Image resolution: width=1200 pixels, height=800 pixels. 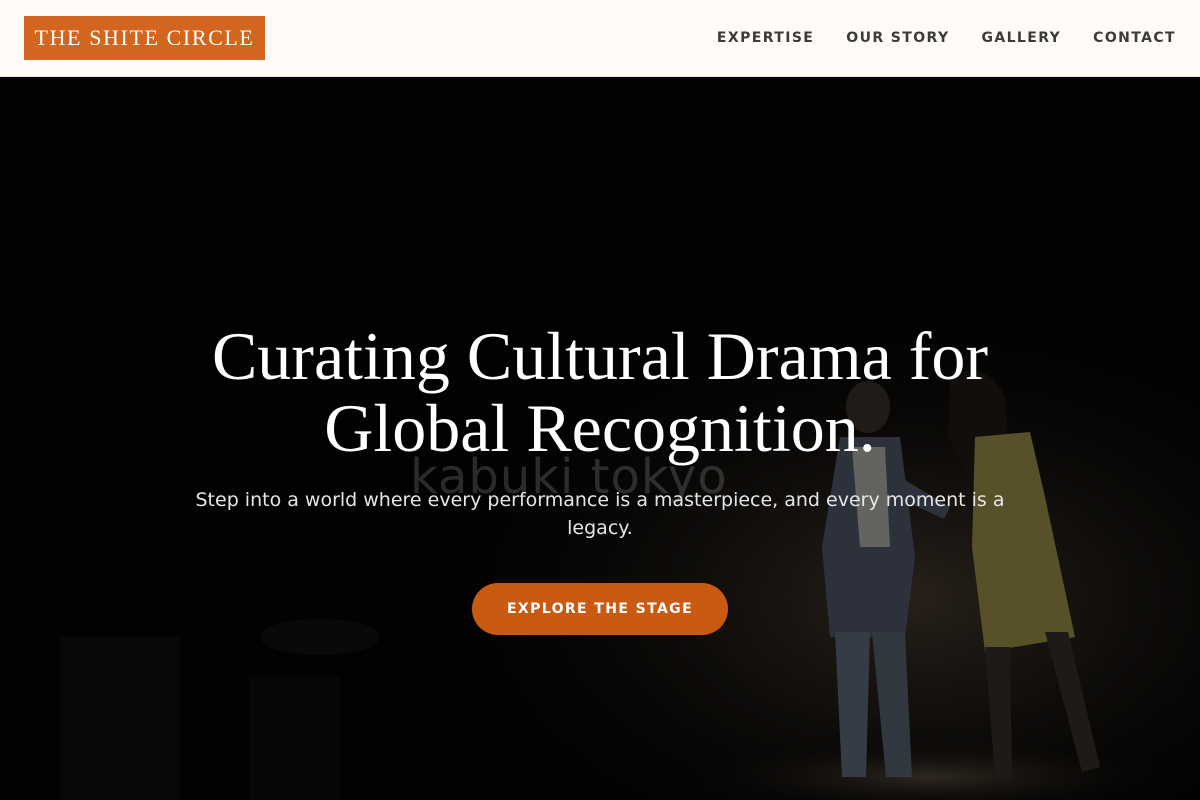 What do you see at coordinates (600, 609) in the screenshot?
I see `explore-stage-button: EXPLORE THE STAGE` at bounding box center [600, 609].